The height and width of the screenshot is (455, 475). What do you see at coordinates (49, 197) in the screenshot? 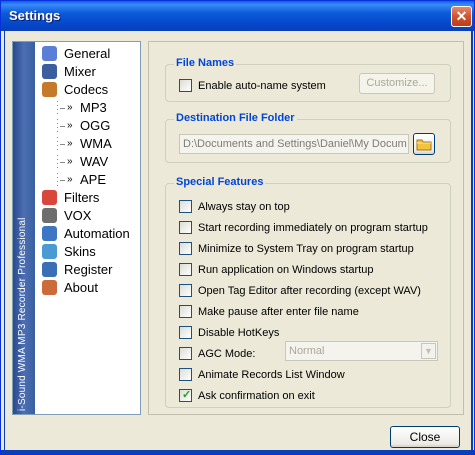
I see `filters-icon` at bounding box center [49, 197].